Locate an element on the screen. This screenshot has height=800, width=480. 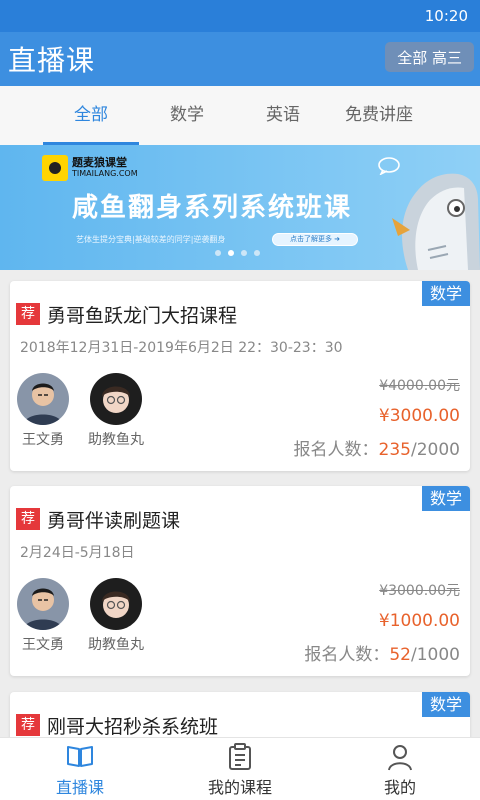
nav-profile: 我的 is located at coordinates (400, 769).